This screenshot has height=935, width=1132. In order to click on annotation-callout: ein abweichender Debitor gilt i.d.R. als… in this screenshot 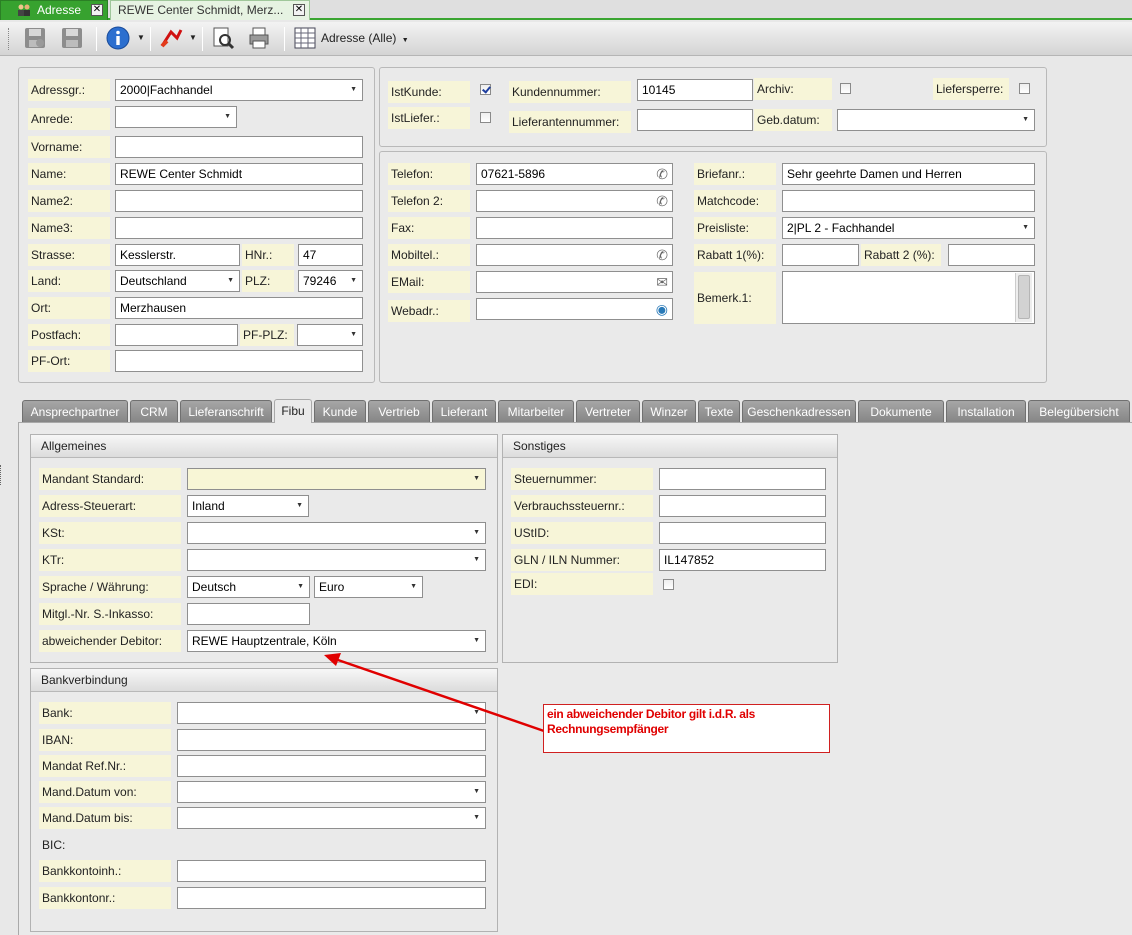, I will do `click(686, 728)`.